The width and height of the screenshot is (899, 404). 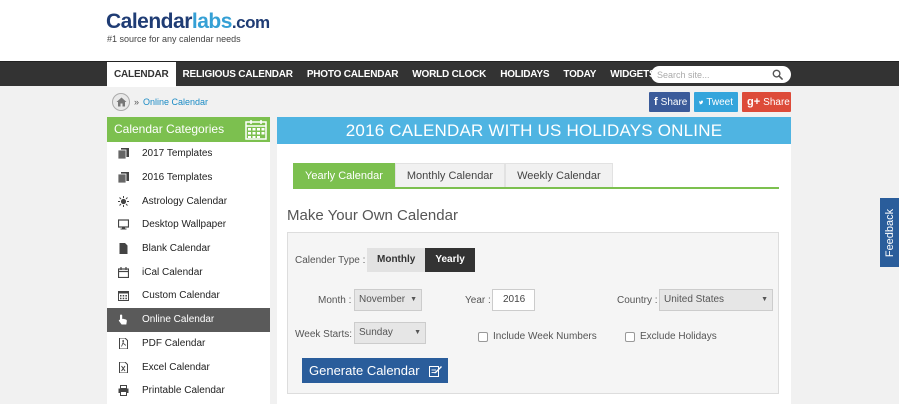 I want to click on nav-item-religious-calendar: RELIGIOUS CALENDAR, so click(x=238, y=74).